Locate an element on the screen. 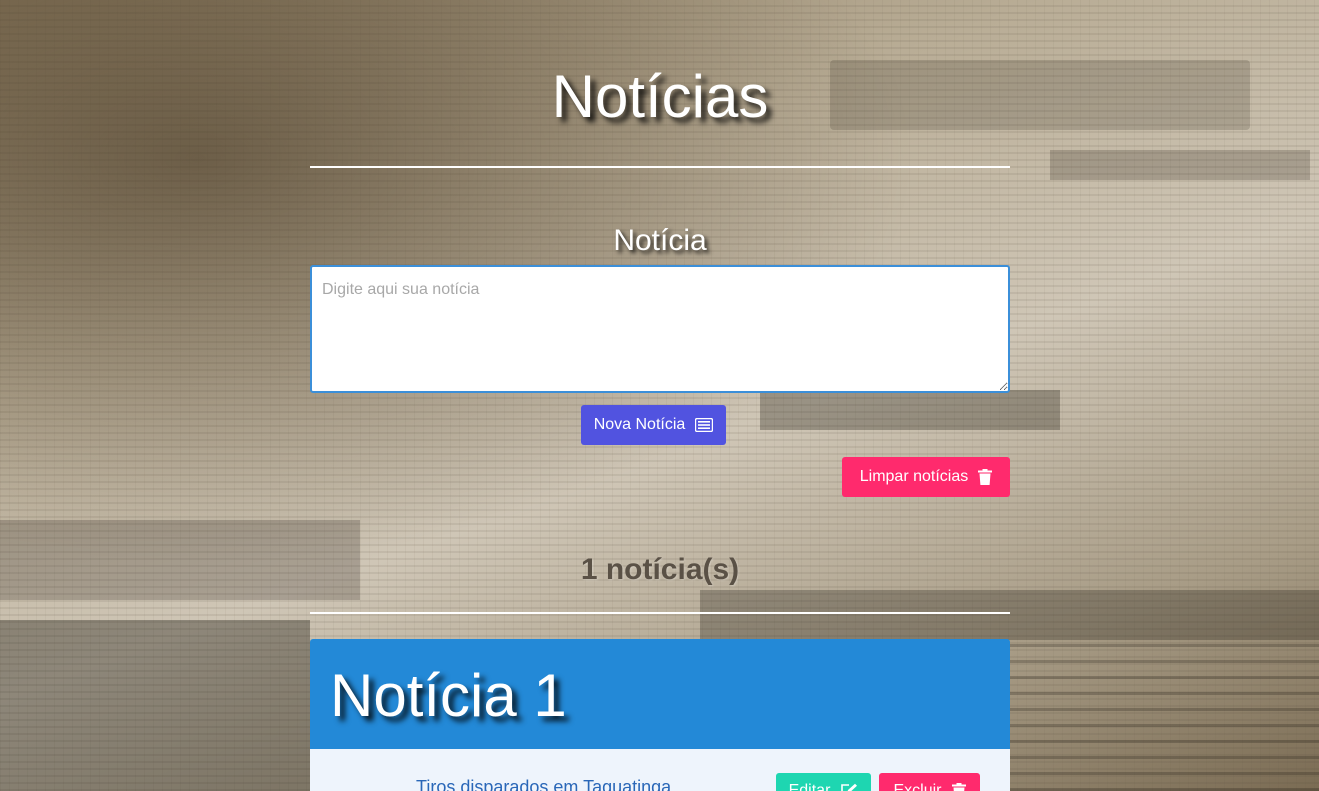 This screenshot has height=791, width=1319. new-news-button: Nova Notícia is located at coordinates (653, 425).